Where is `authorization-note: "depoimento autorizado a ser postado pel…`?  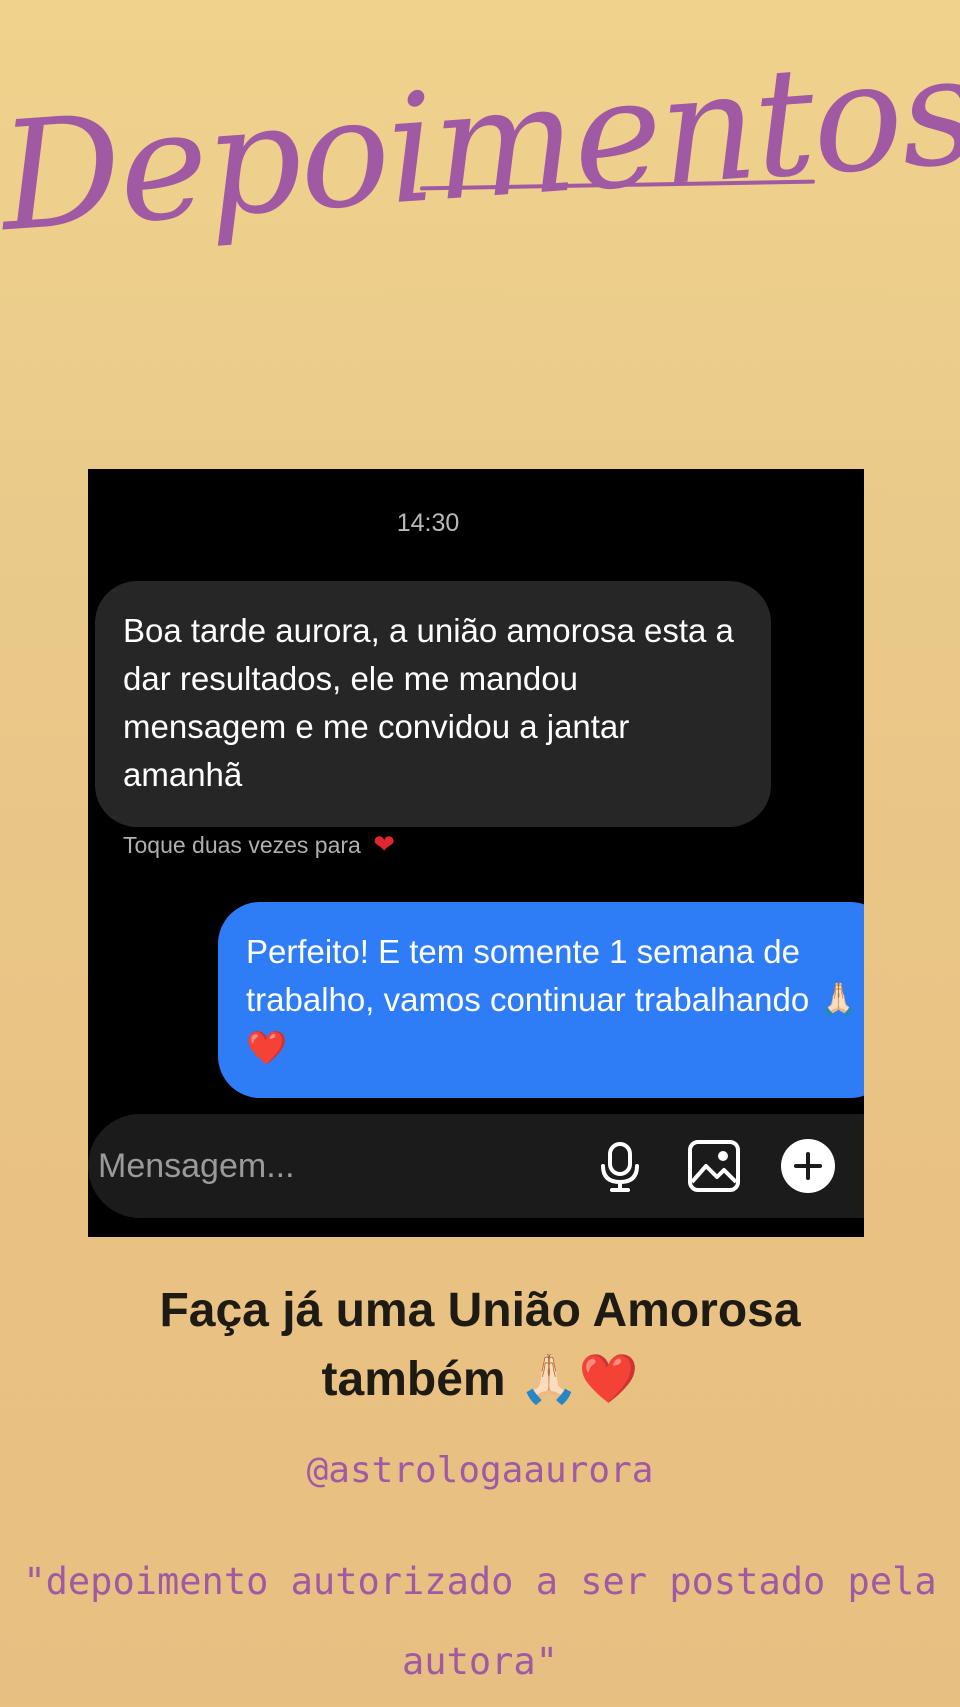 authorization-note: "depoimento autorizado a ser postado pel… is located at coordinates (480, 1621).